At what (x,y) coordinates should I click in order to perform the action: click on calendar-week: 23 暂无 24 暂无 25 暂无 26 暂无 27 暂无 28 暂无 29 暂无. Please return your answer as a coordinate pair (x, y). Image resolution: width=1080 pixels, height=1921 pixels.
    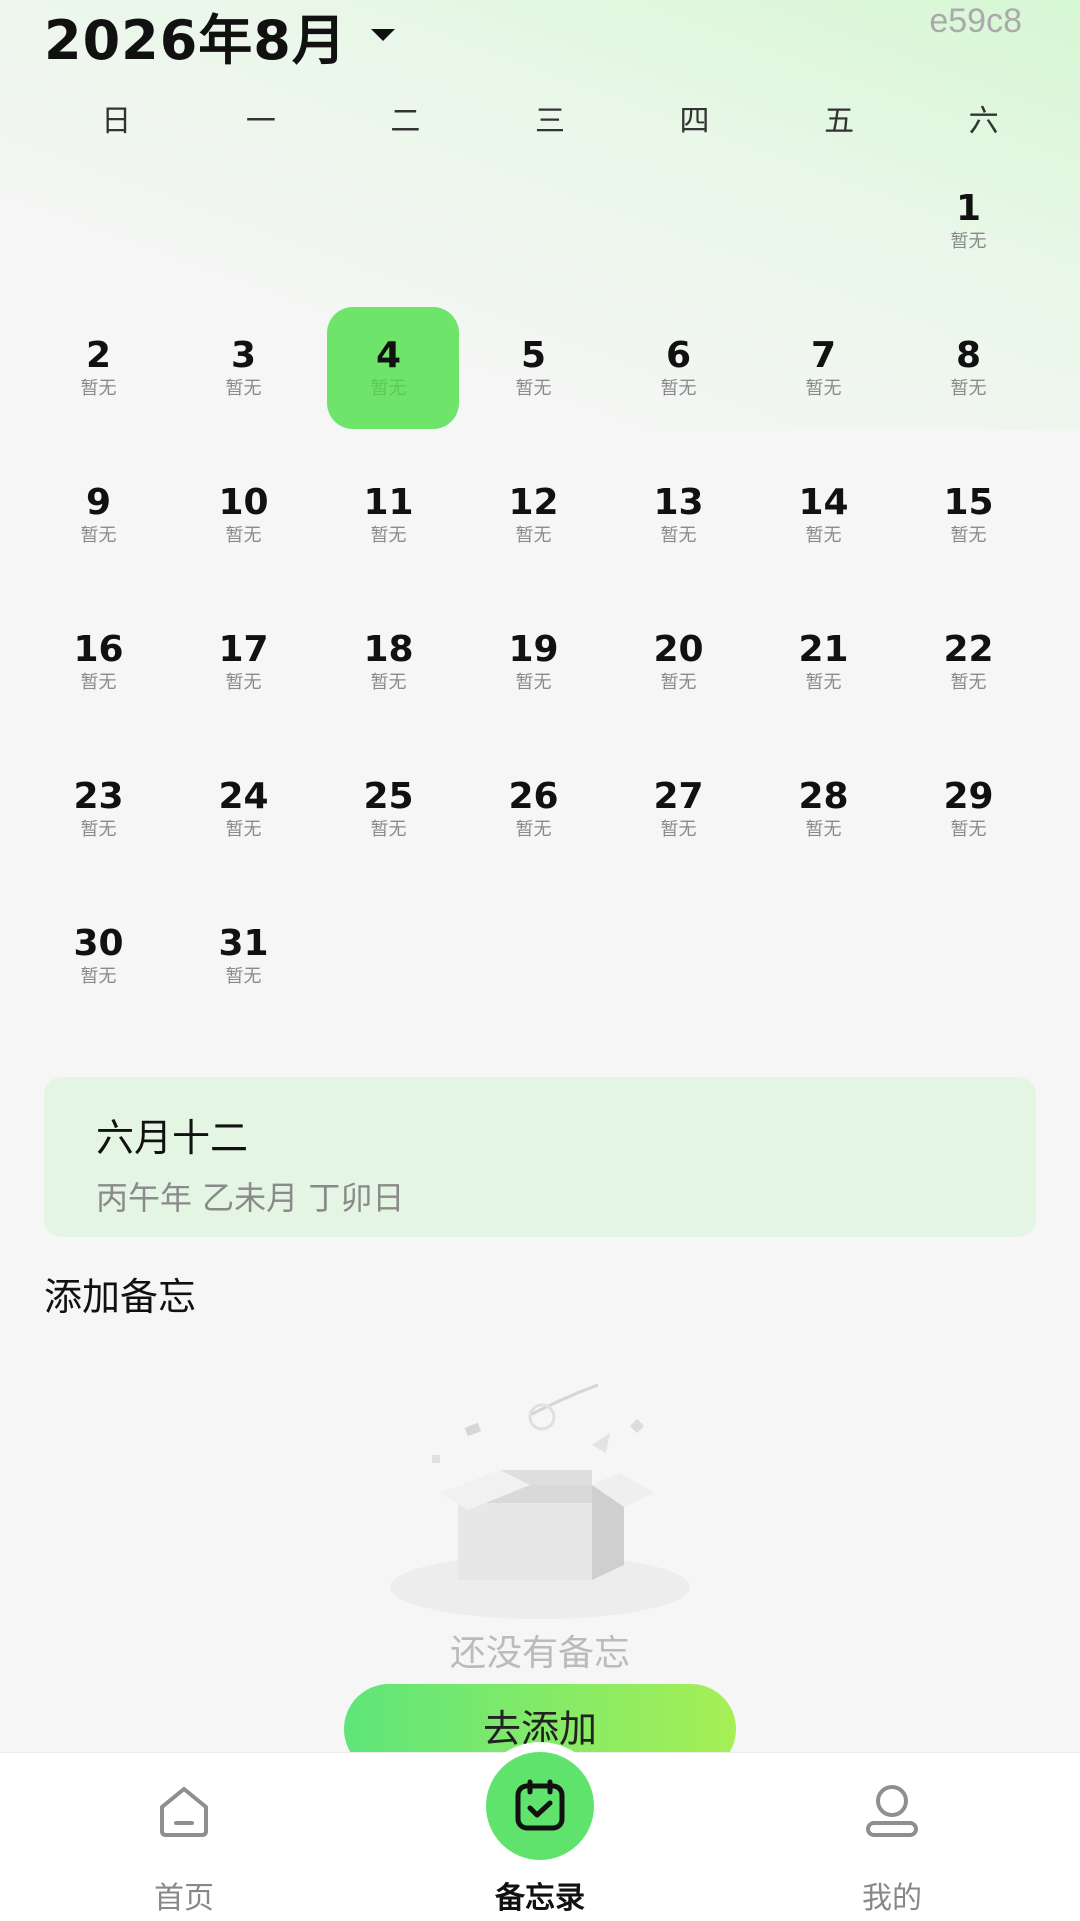
    Looking at the image, I should click on (538, 809).